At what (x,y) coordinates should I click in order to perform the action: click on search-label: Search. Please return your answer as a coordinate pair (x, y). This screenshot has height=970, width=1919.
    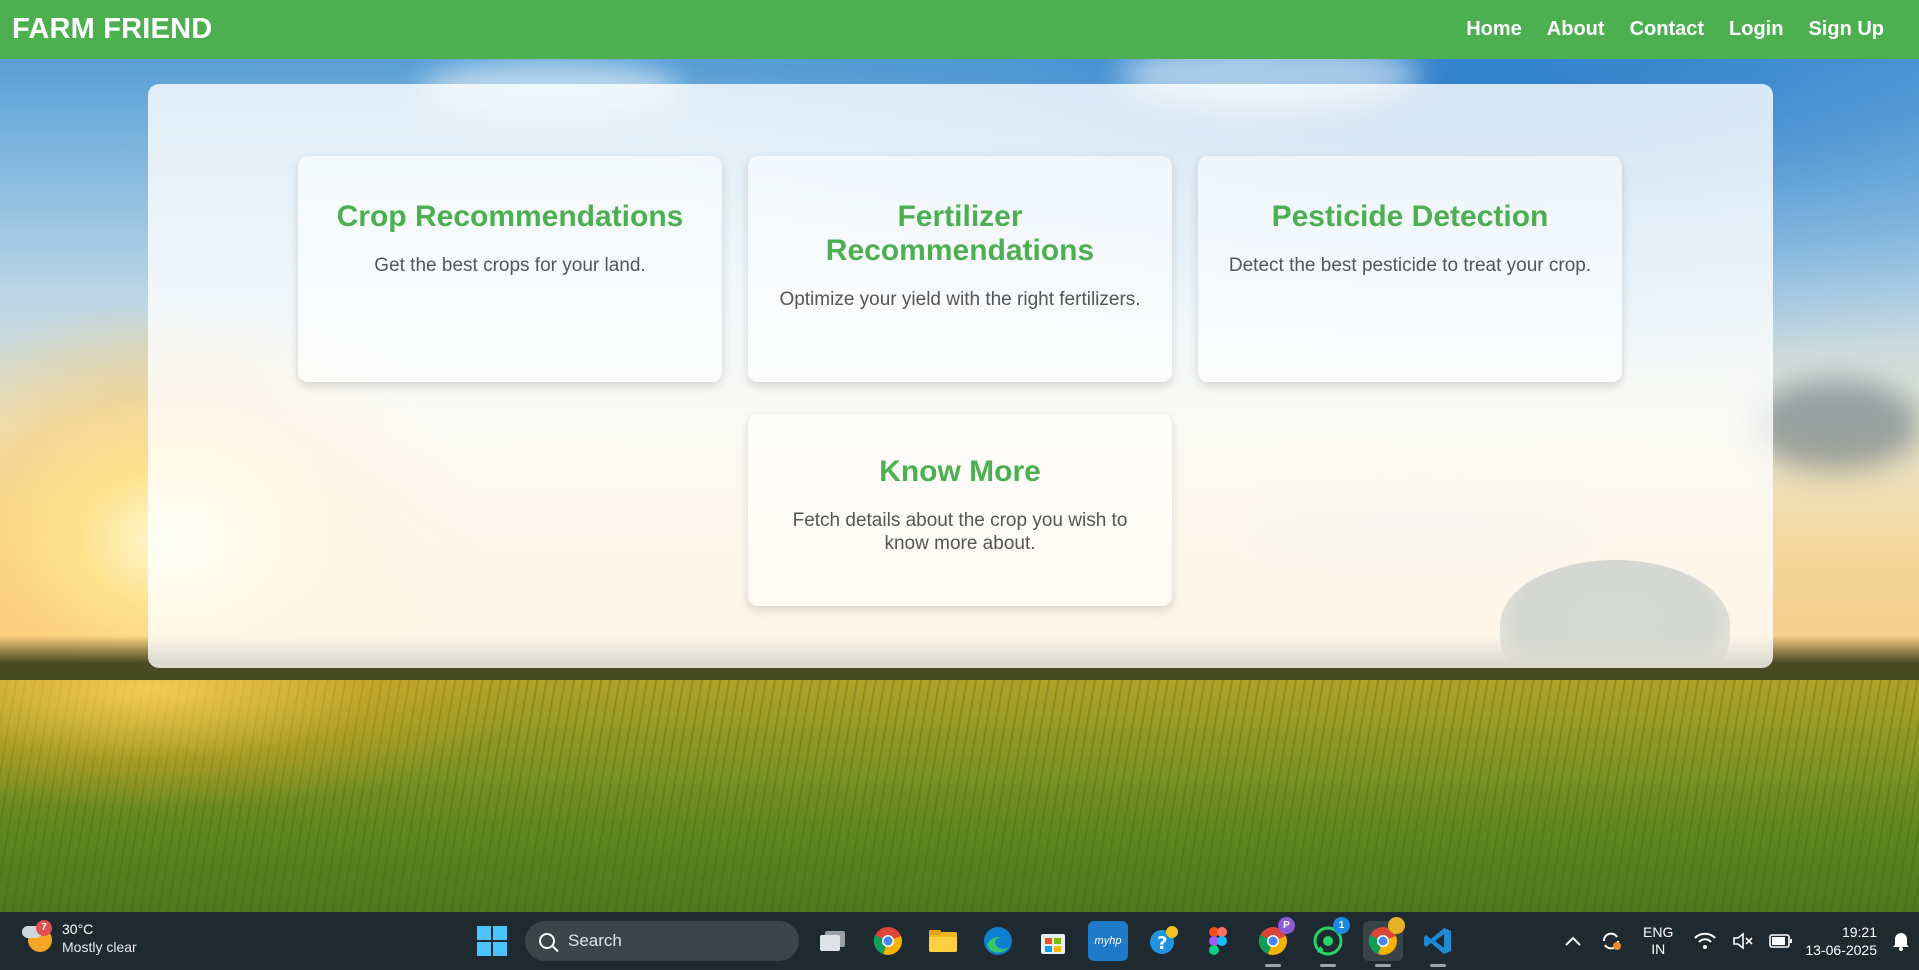
    Looking at the image, I should click on (595, 940).